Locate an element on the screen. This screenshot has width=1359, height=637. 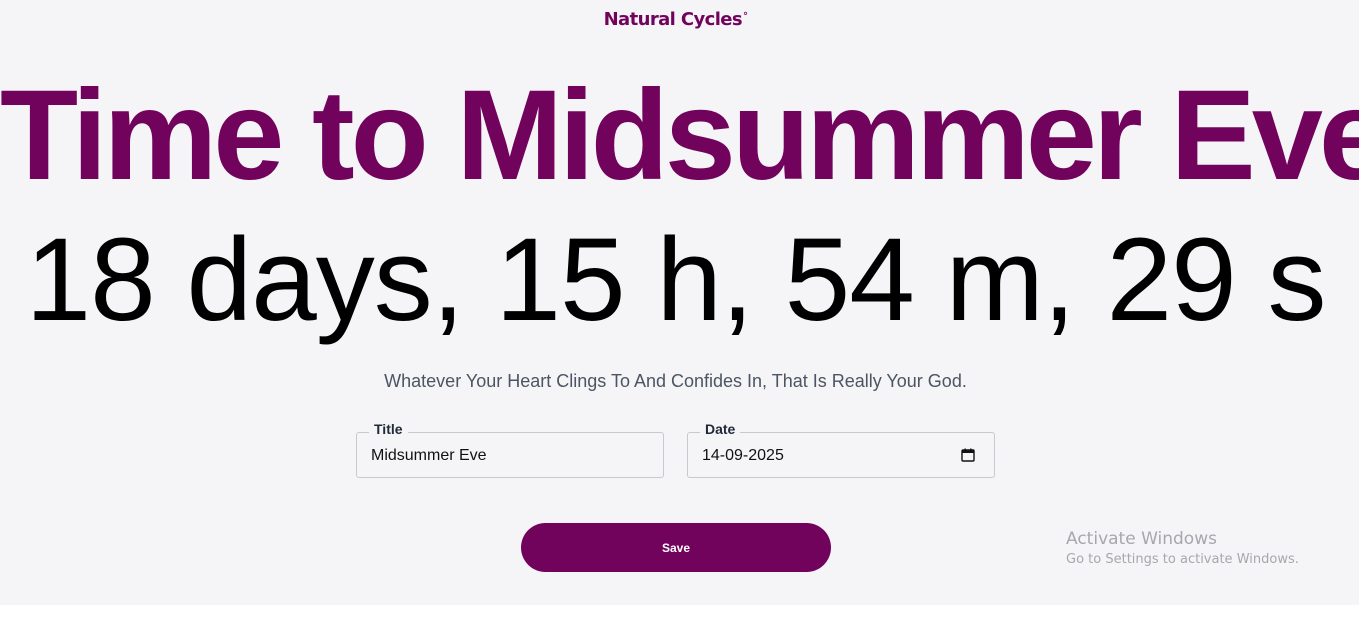
brand-logo: Natural Cycles° is located at coordinates (675, 19).